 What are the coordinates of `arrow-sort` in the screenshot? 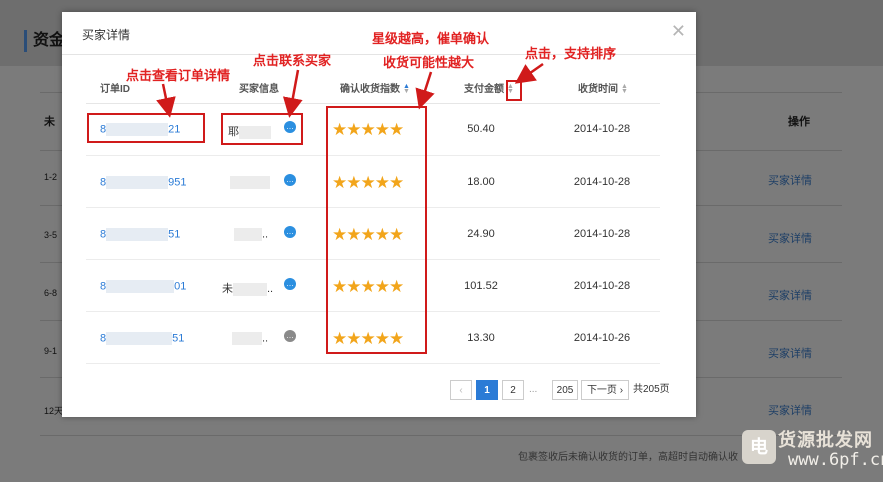 It's located at (529, 73).